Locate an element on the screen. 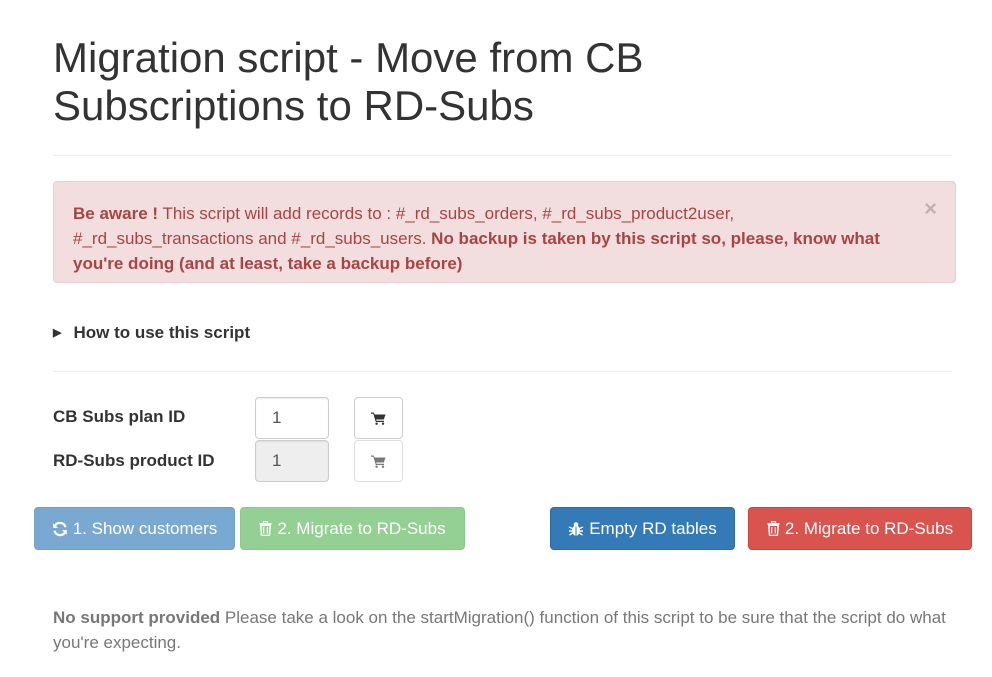 This screenshot has width=992, height=677. migrate-to-rd-subs-red-button: 2. Migrate to RD-Subs is located at coordinates (860, 528).